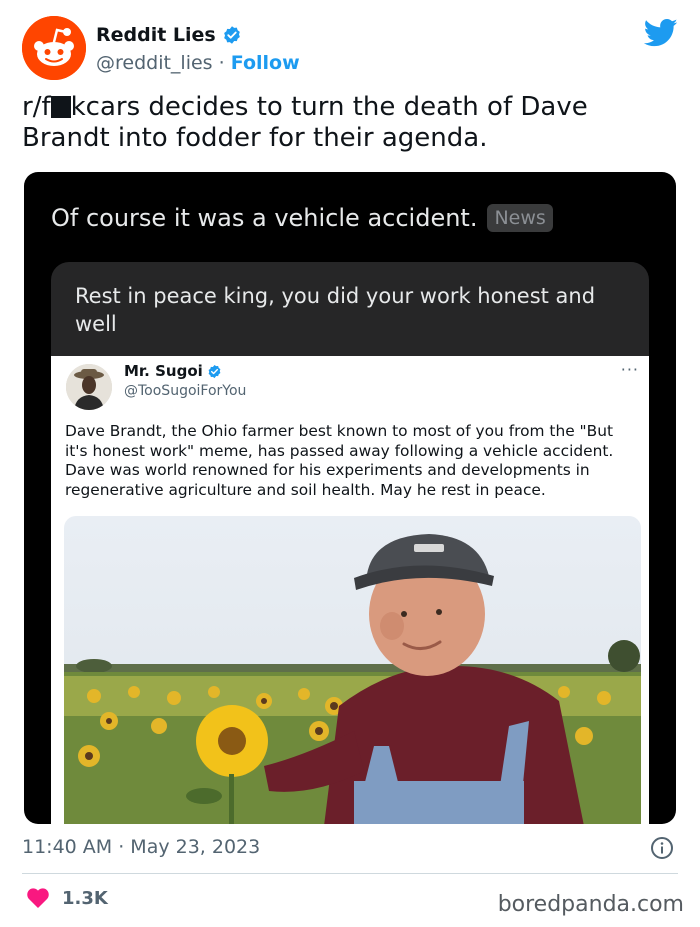 The height and width of the screenshot is (927, 700). I want to click on heart-icon, so click(38, 898).